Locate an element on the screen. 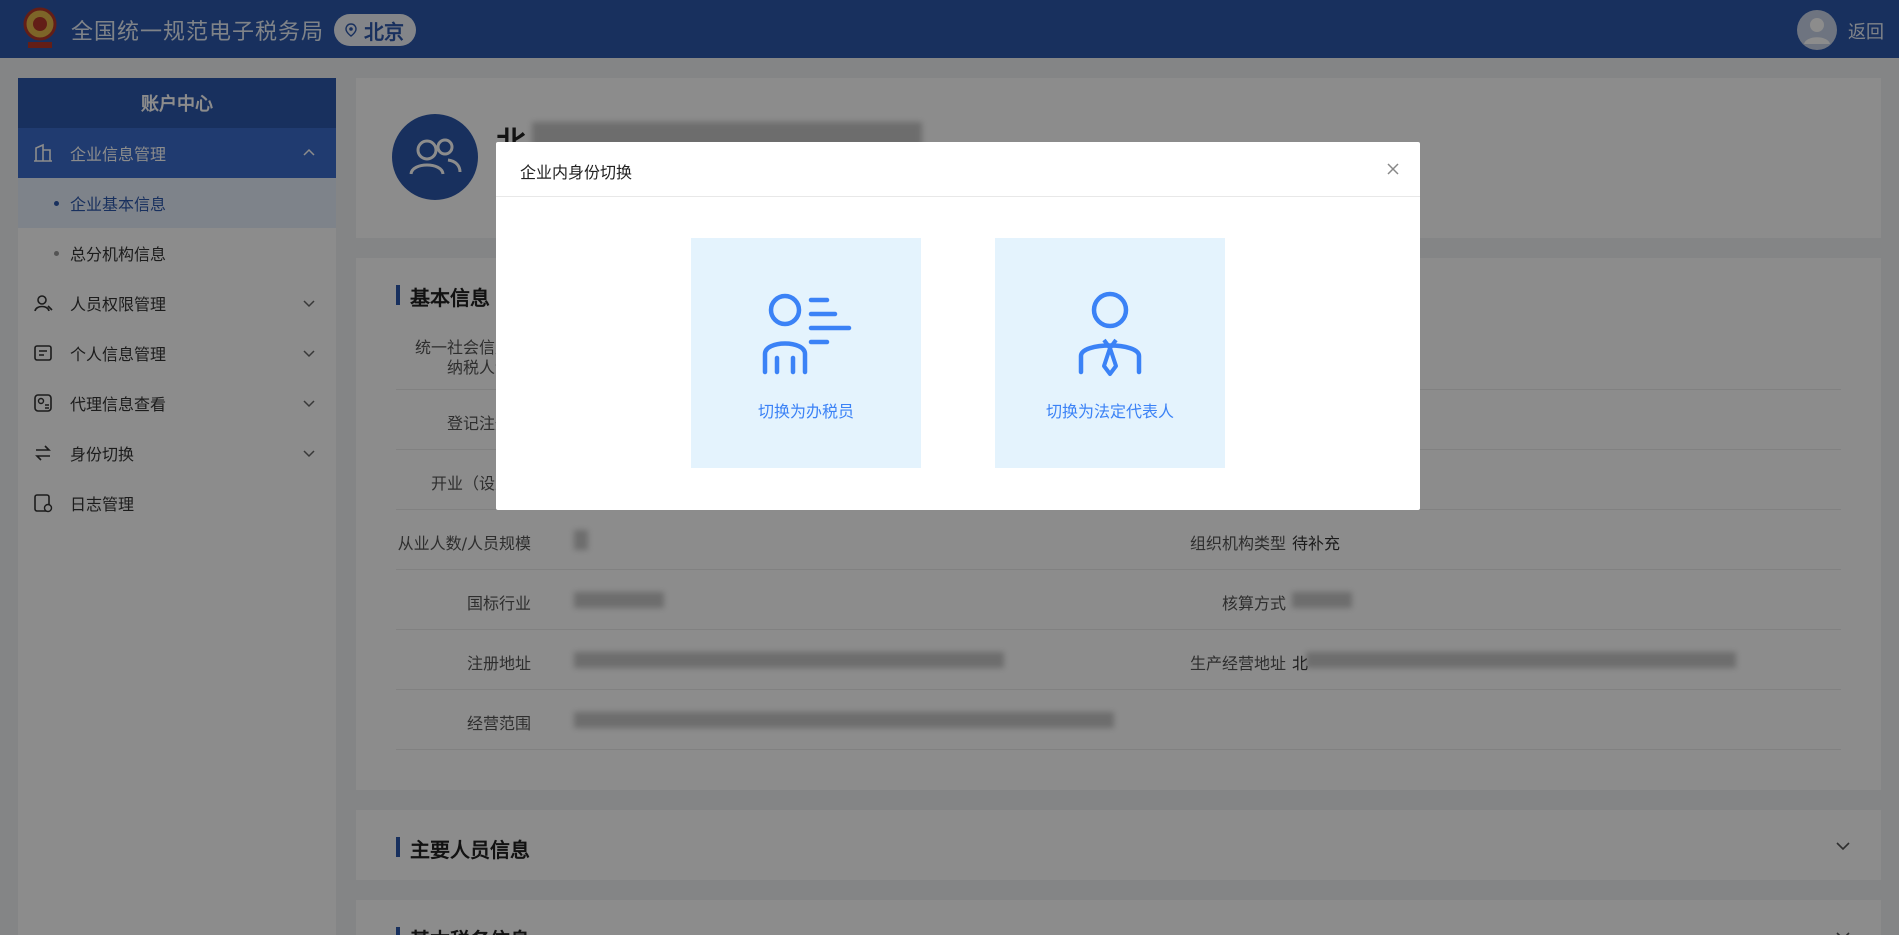 The height and width of the screenshot is (935, 1899). switch-to-legal-representative-label: 切换为法定代表人 is located at coordinates (1109, 411).